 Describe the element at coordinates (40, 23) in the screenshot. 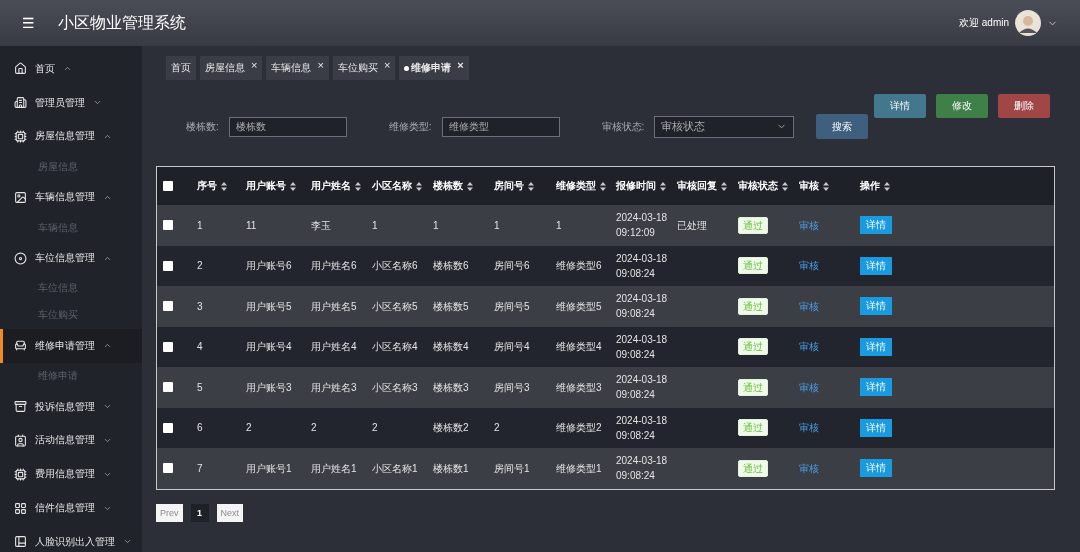

I see `menu-button: ☰` at that location.